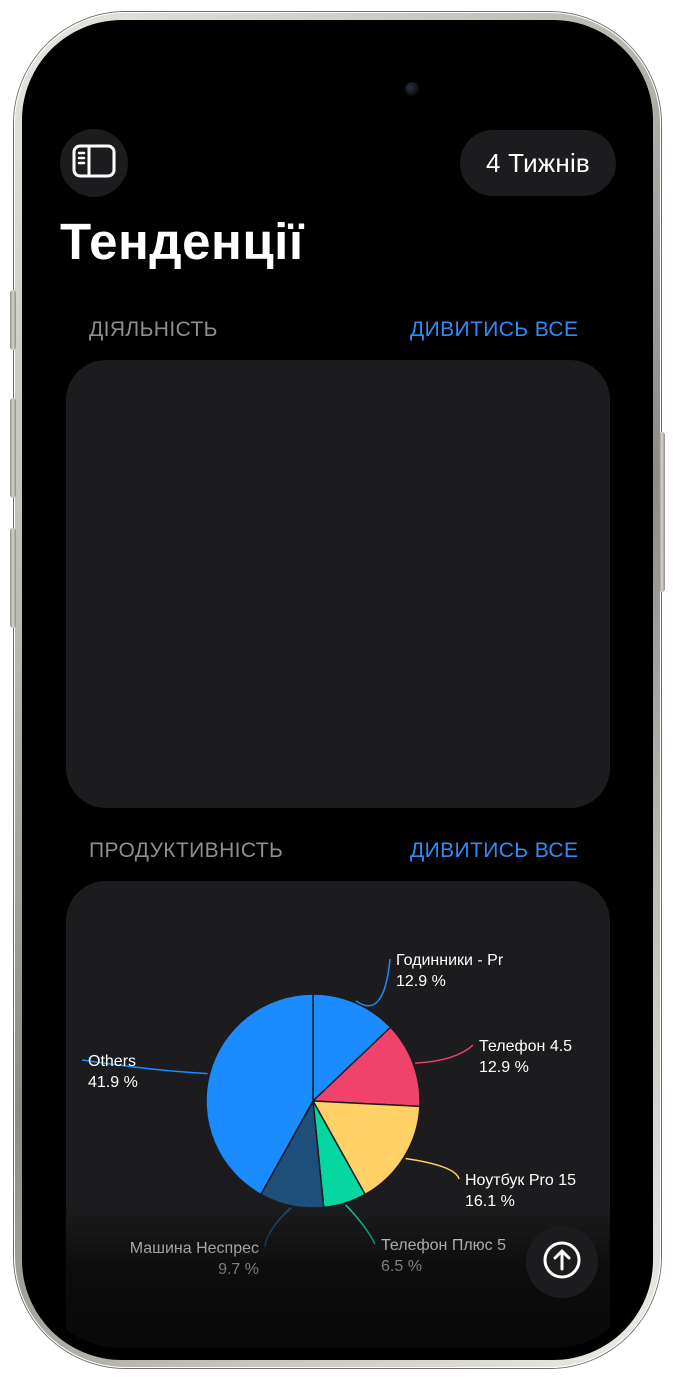 The width and height of the screenshot is (675, 1380). I want to click on pie-slice-value: 6.5 %, so click(401, 1266).